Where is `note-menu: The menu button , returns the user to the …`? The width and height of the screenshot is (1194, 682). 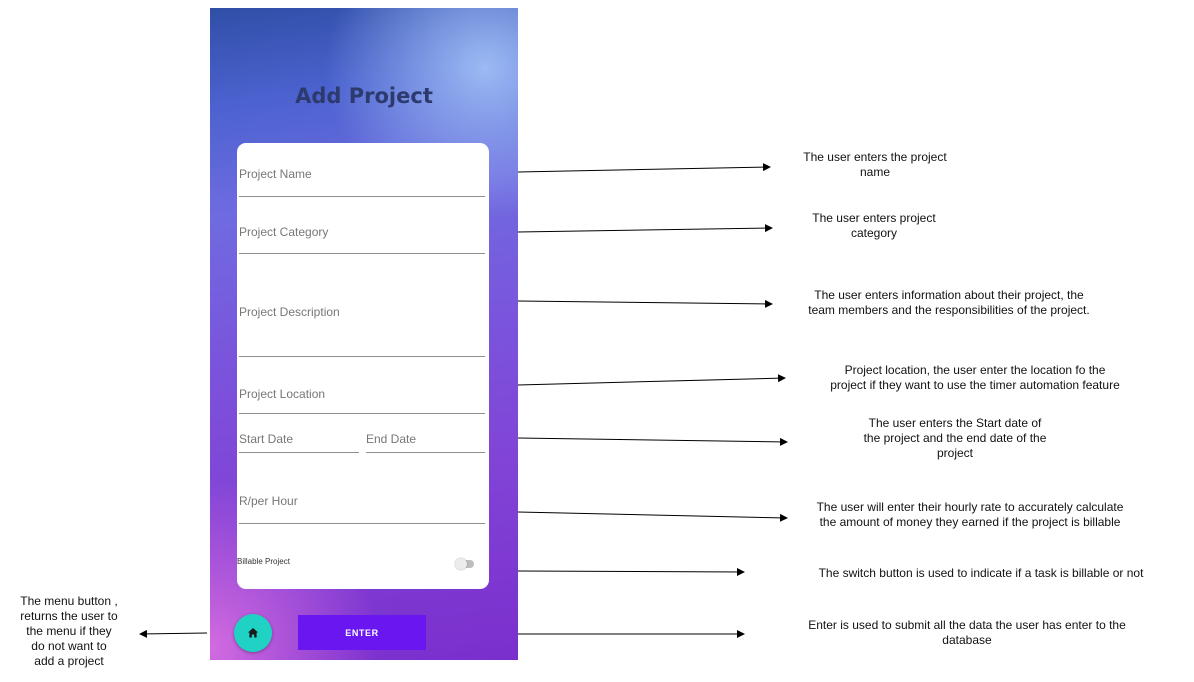 note-menu: The menu button , returns the user to the … is located at coordinates (69, 631).